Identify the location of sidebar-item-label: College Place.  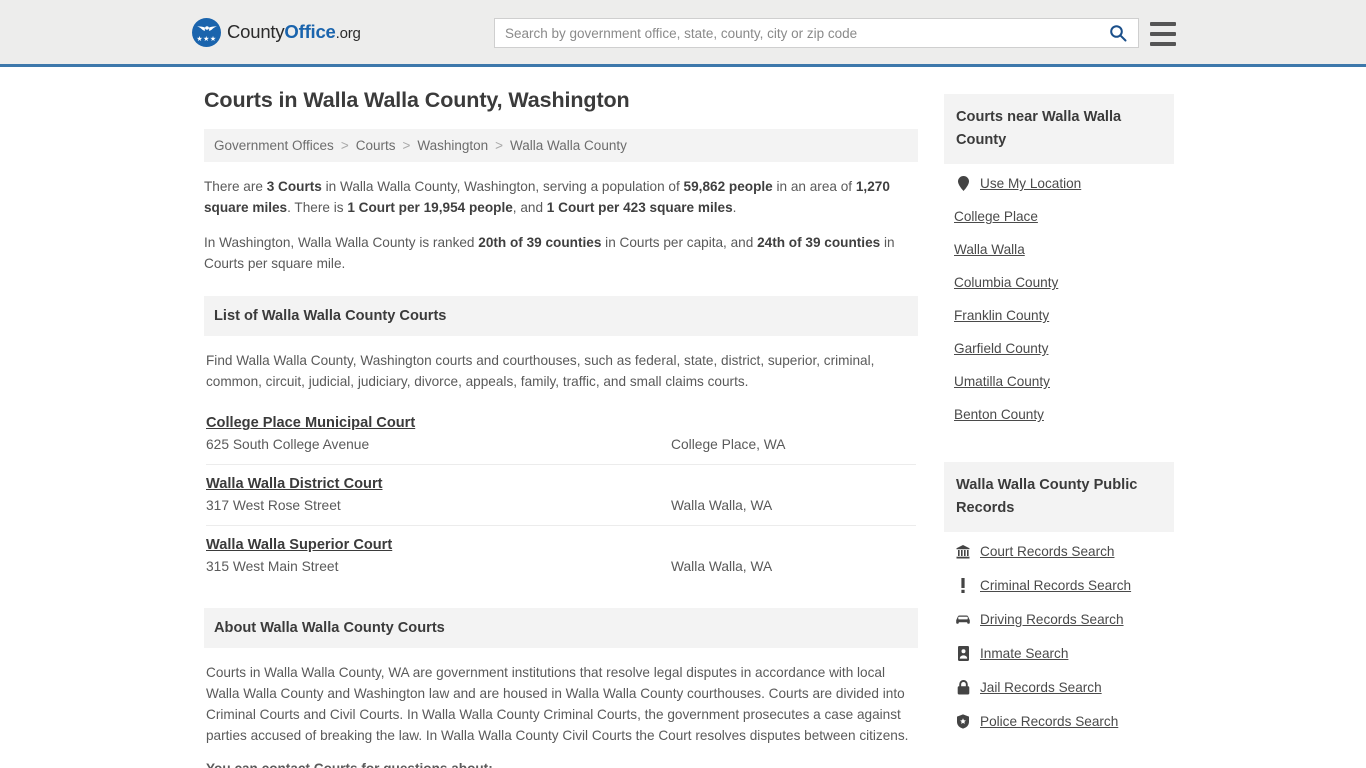
(996, 216).